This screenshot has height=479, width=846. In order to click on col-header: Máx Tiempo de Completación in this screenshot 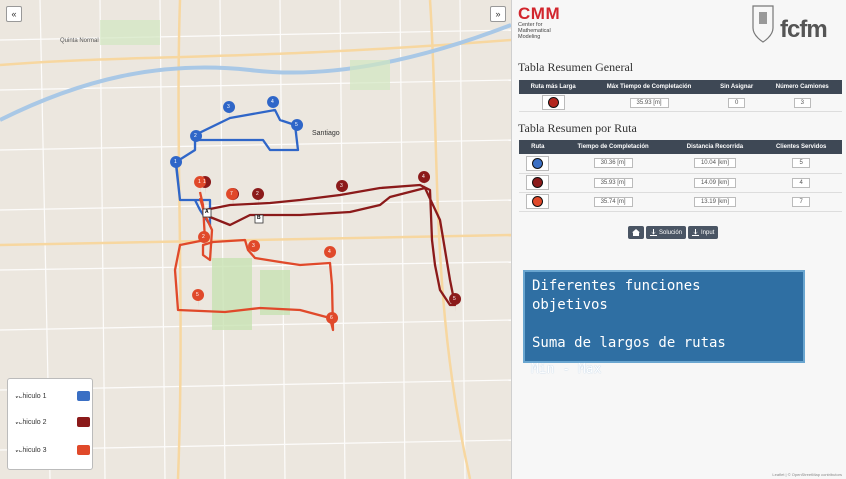, I will do `click(649, 87)`.